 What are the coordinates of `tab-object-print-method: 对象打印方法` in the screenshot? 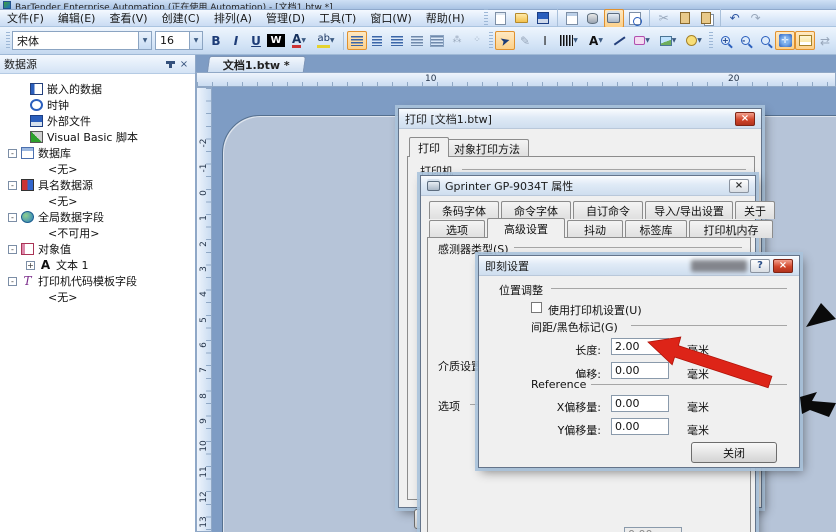 It's located at (487, 148).